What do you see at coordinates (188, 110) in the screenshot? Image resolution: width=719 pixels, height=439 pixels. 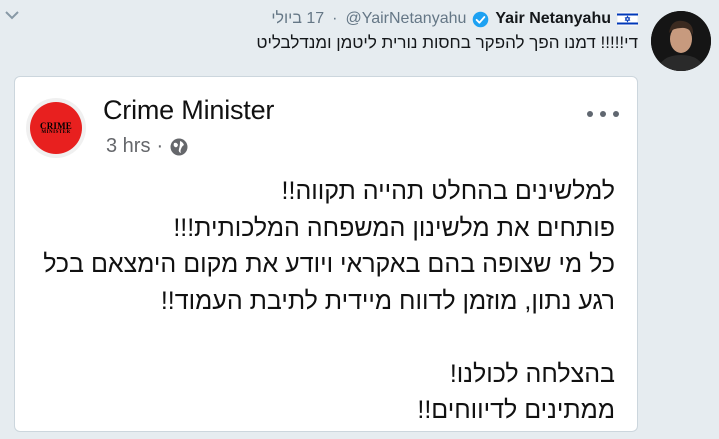 I see `page-name: Crime Minister` at bounding box center [188, 110].